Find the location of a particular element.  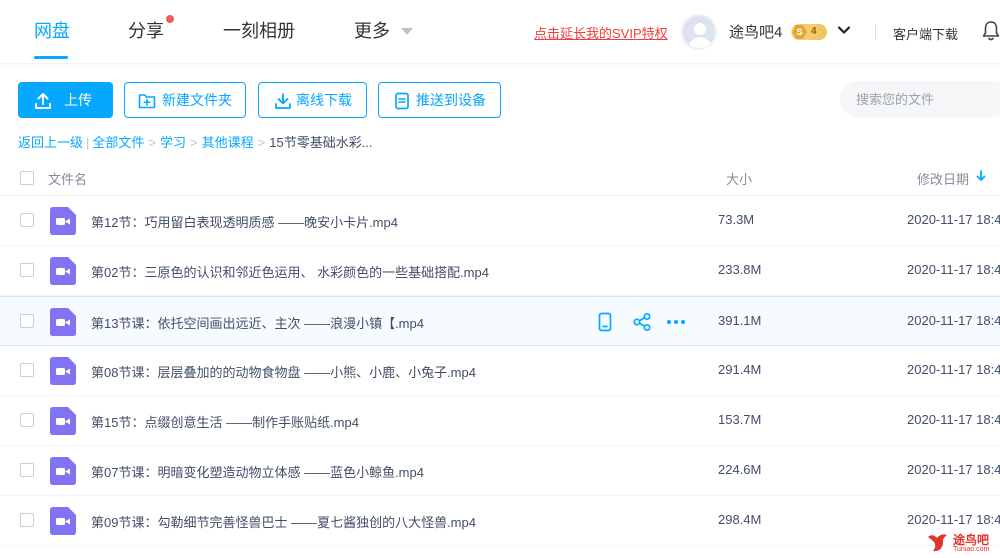

bird-logo-icon is located at coordinates (937, 543).